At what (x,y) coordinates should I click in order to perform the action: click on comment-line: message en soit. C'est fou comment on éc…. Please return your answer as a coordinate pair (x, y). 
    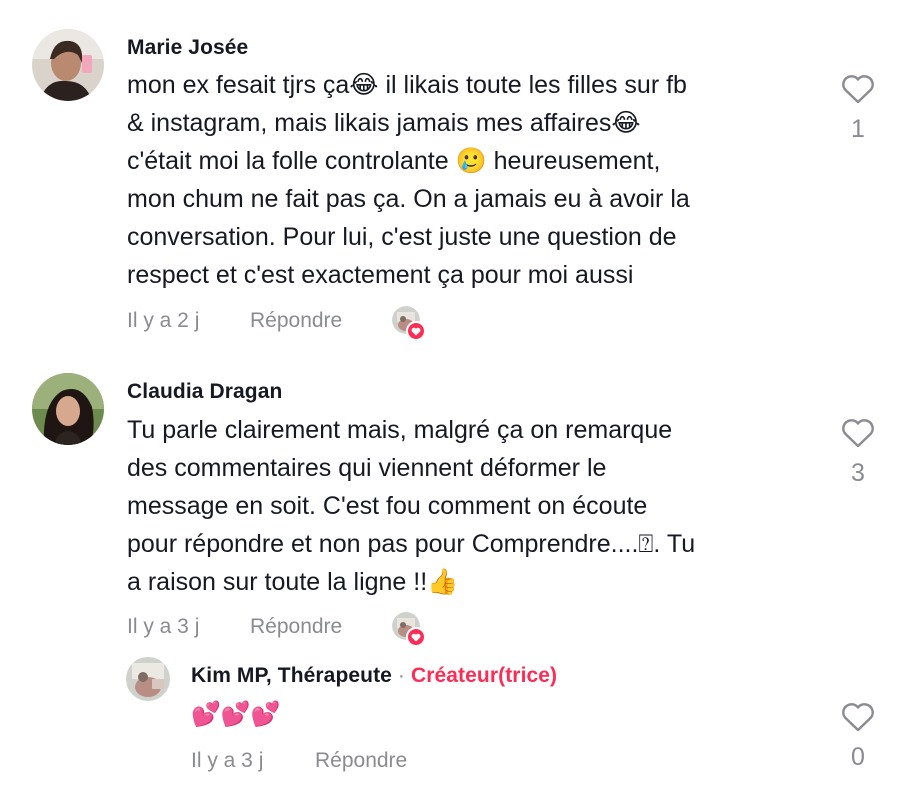
    Looking at the image, I should click on (387, 506).